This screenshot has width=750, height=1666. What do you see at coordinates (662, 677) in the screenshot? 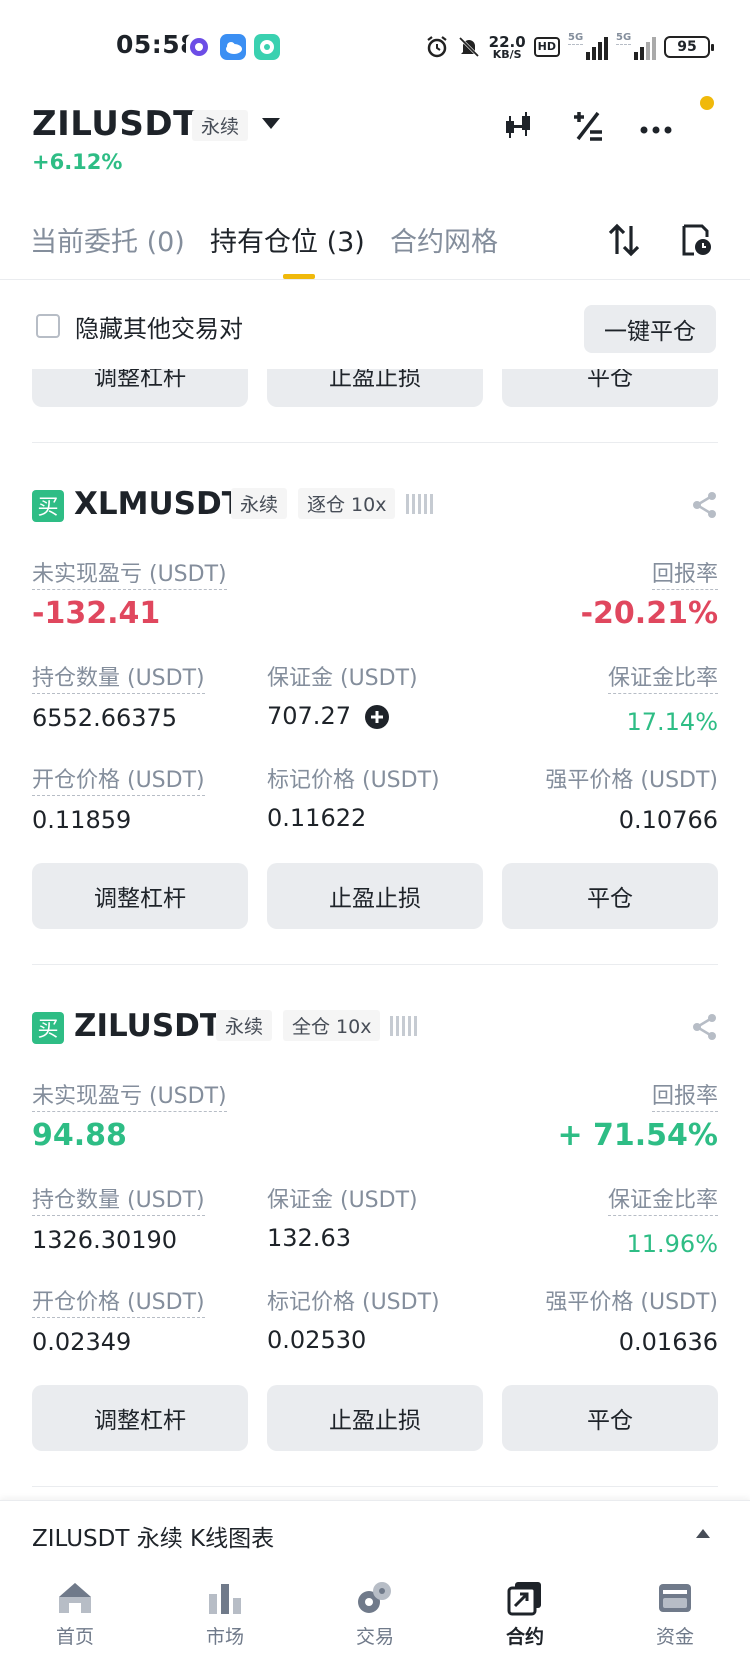
I see `margin-ratio-label: 保证金比率` at bounding box center [662, 677].